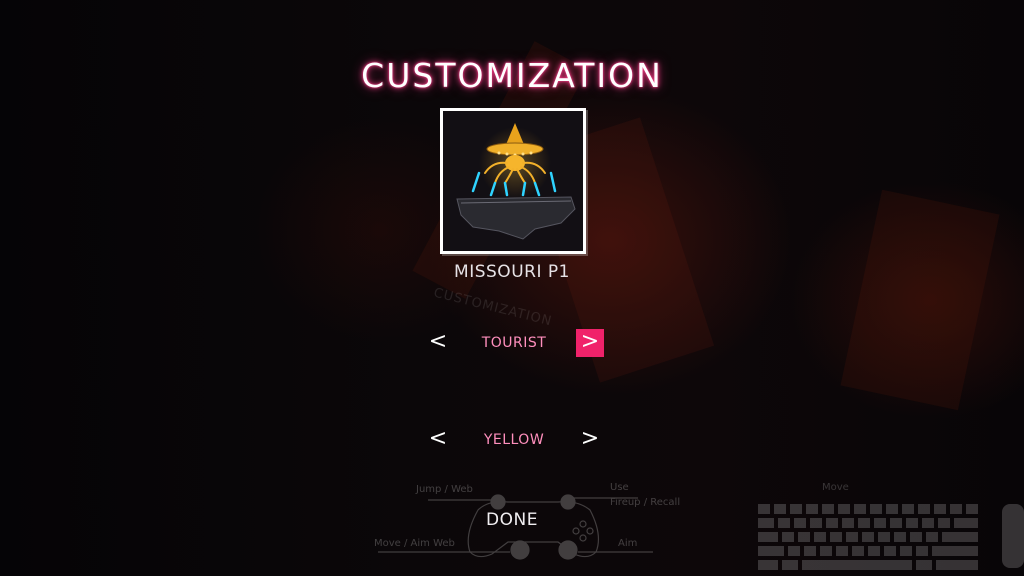 This screenshot has width=1024, height=576. I want to click on outfit-next-button: >, so click(590, 343).